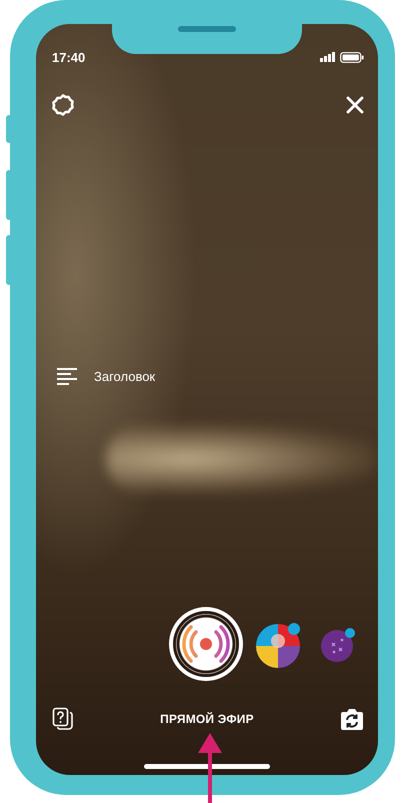  Describe the element at coordinates (210, 768) in the screenshot. I see `pointer-arrow` at that location.